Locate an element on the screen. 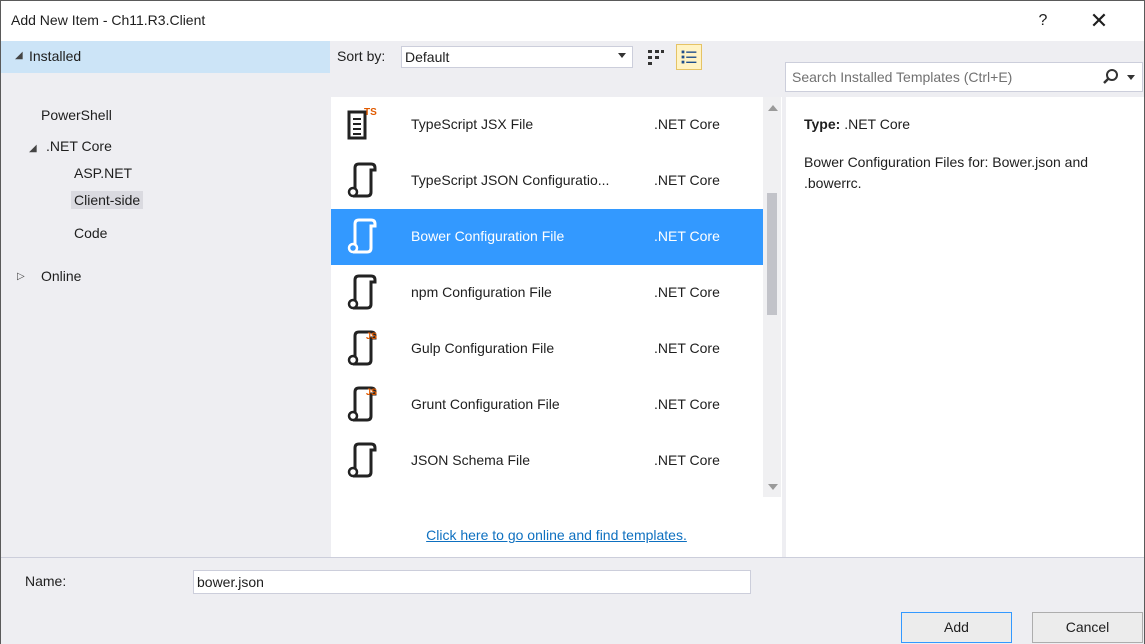 Image resolution: width=1145 pixels, height=644 pixels. template-row: JS Gulp Configuration File .NET Core is located at coordinates (547, 349).